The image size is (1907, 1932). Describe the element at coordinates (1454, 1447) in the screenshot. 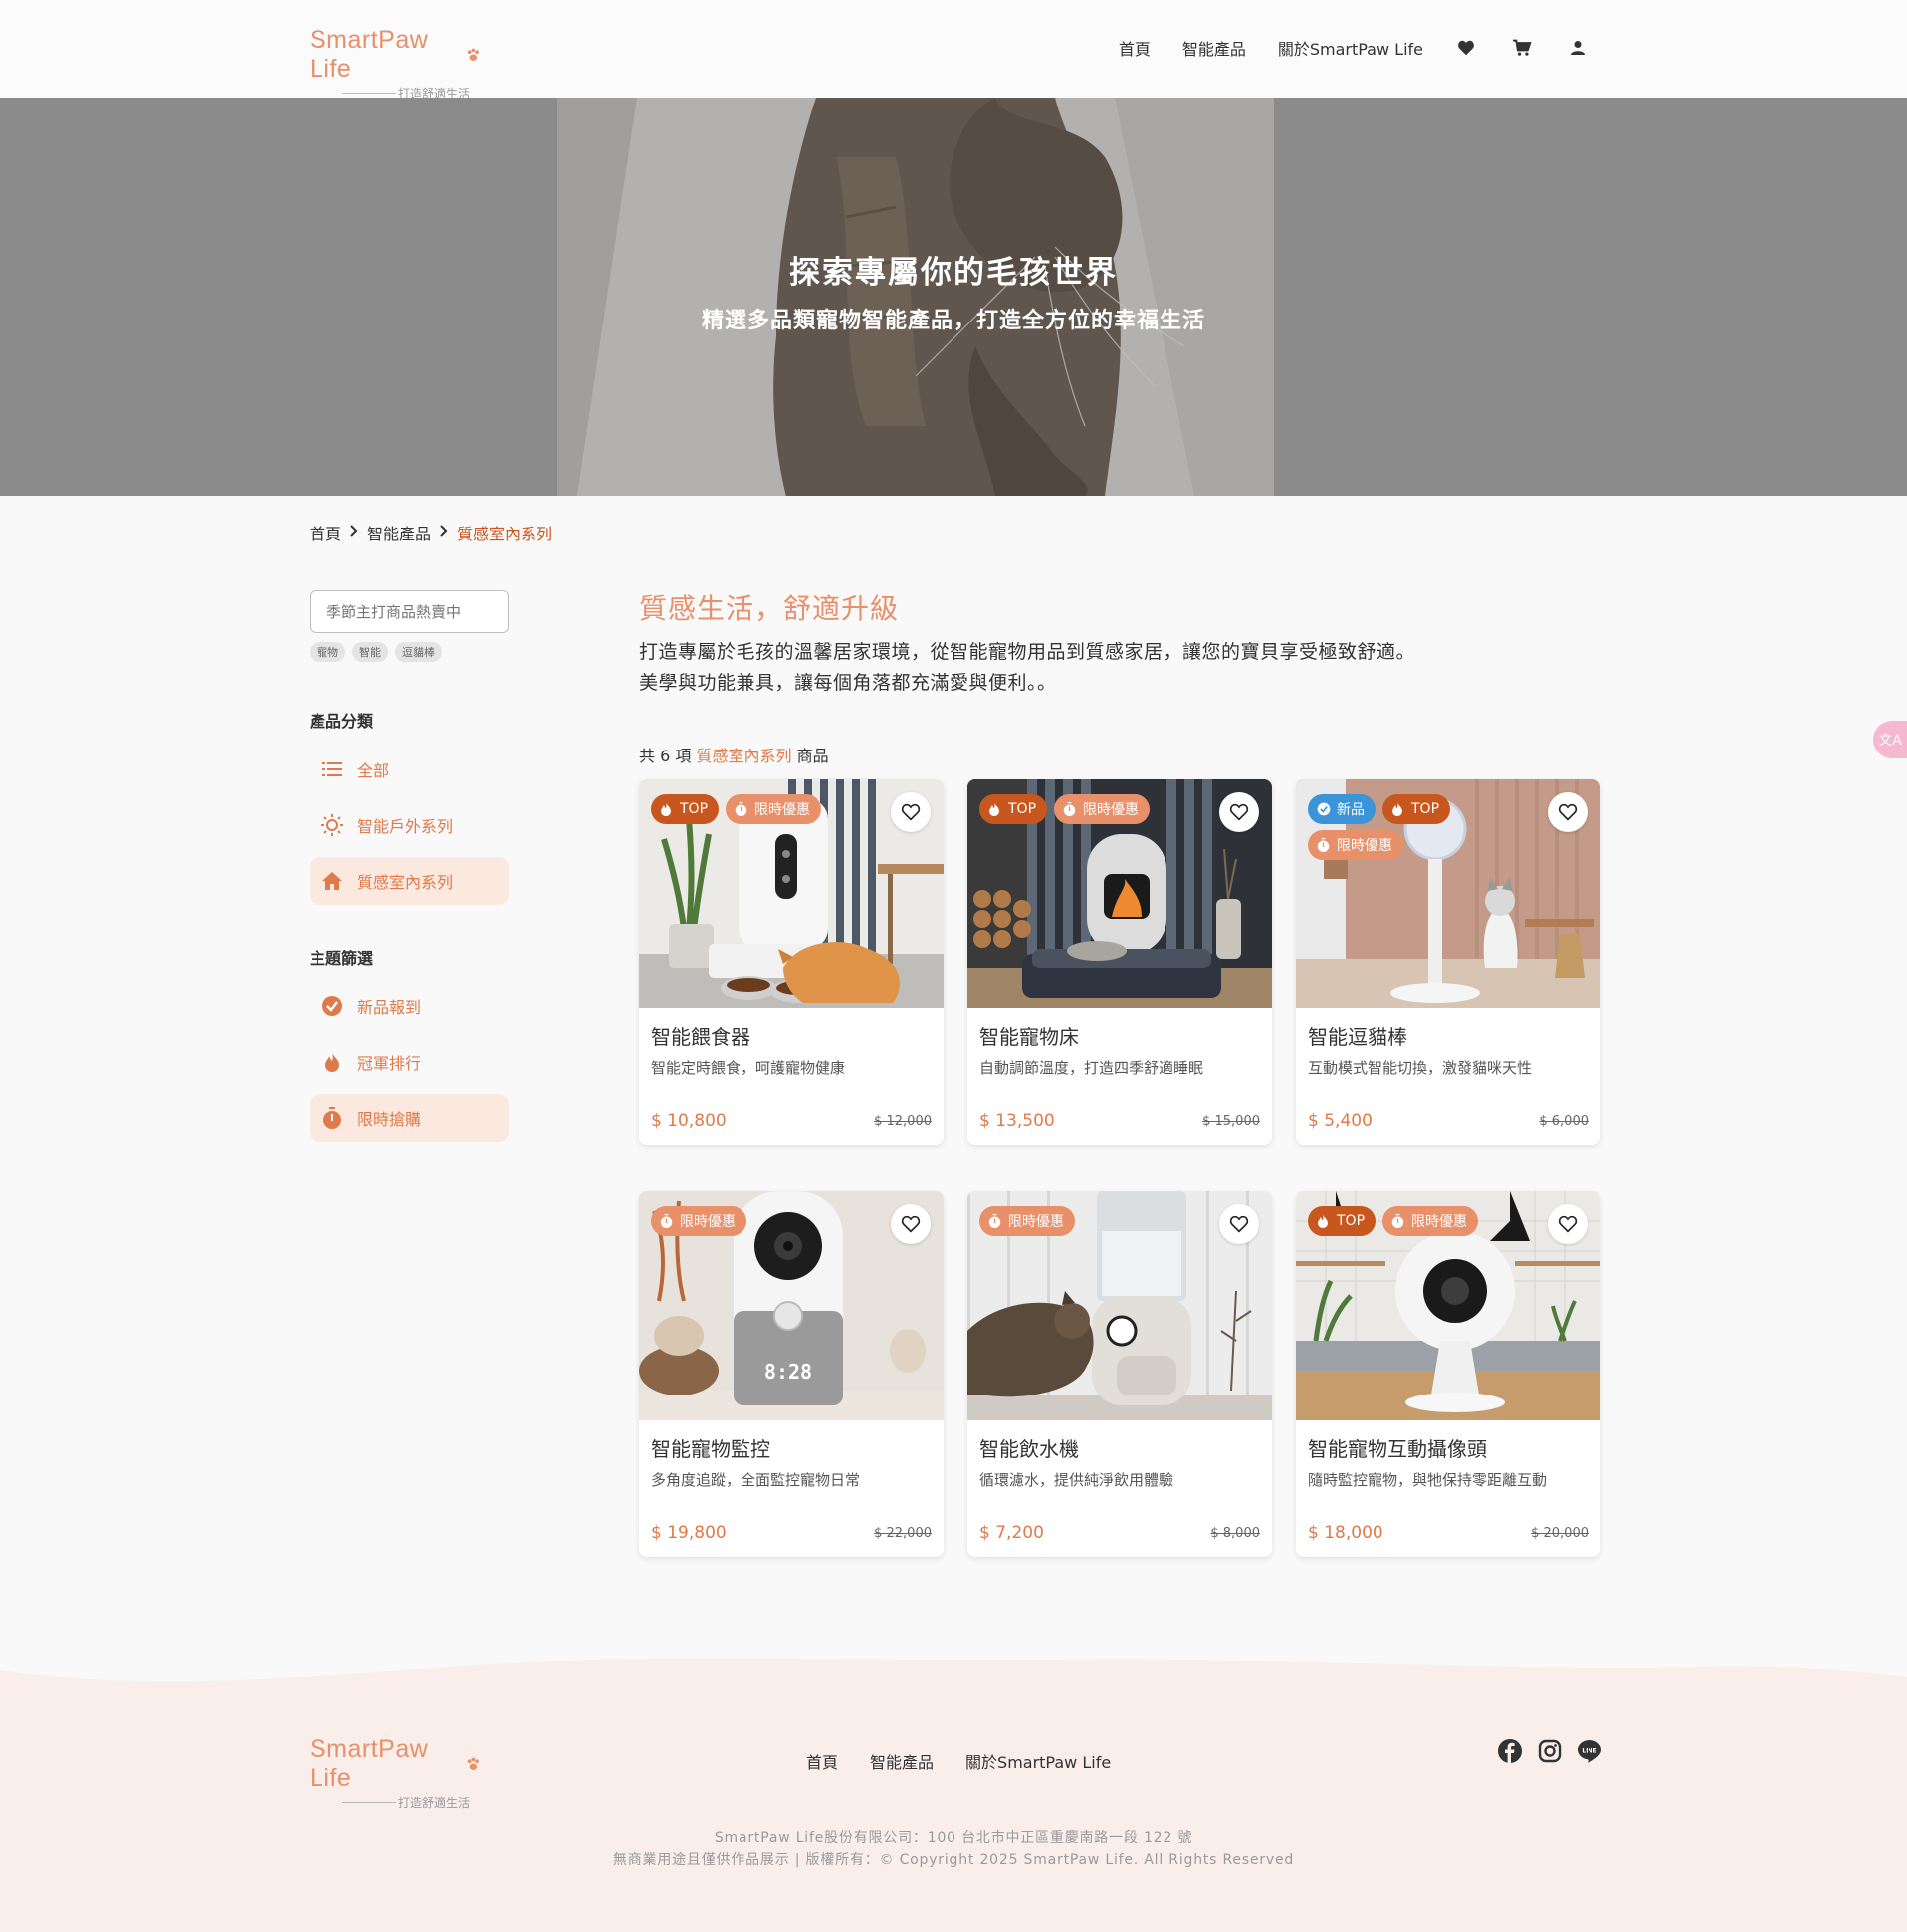

I see `product-name: 智能寵物互動攝像頭` at that location.